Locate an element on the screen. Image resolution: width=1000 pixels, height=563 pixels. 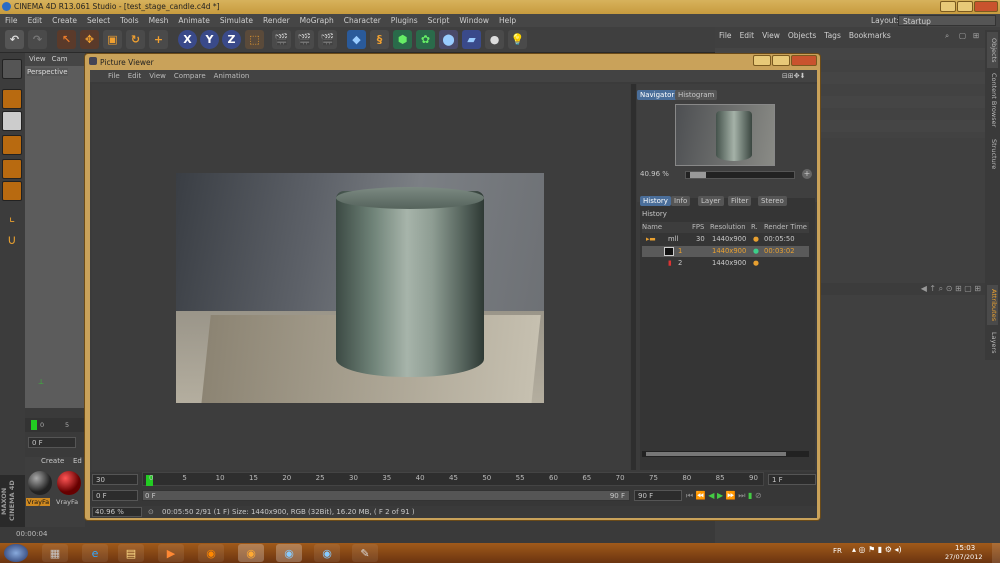
spline-icon: § is located at coordinates (379, 39).